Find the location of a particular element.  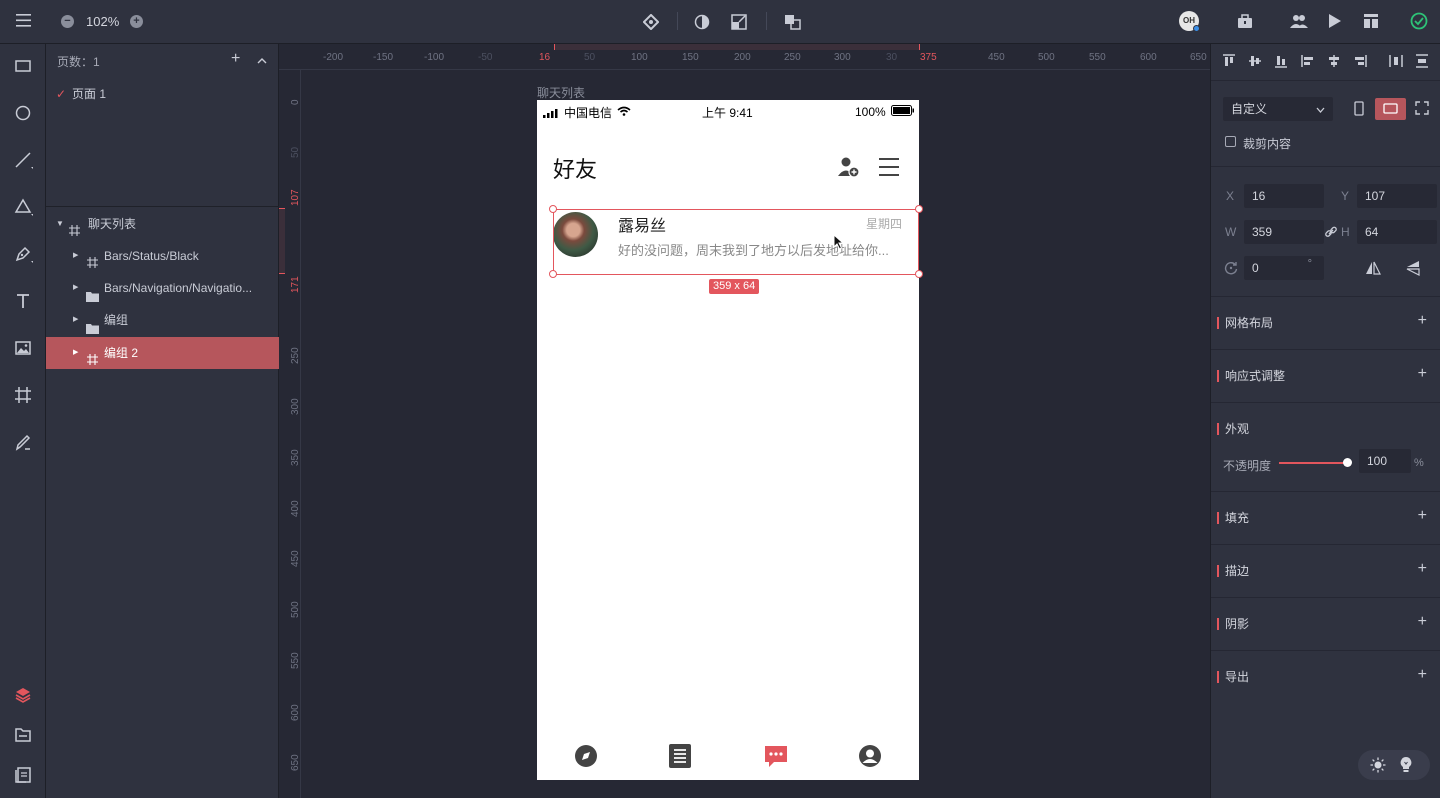

toolbox-icon is located at coordinates (1245, 22).